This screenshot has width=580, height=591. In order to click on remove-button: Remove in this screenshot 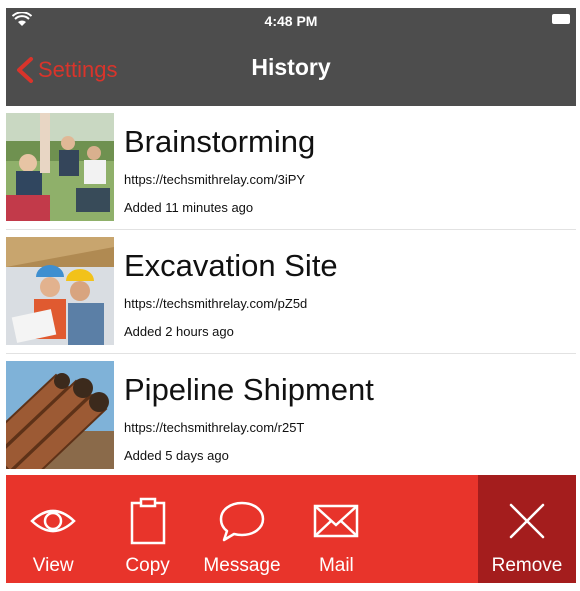, I will do `click(527, 529)`.